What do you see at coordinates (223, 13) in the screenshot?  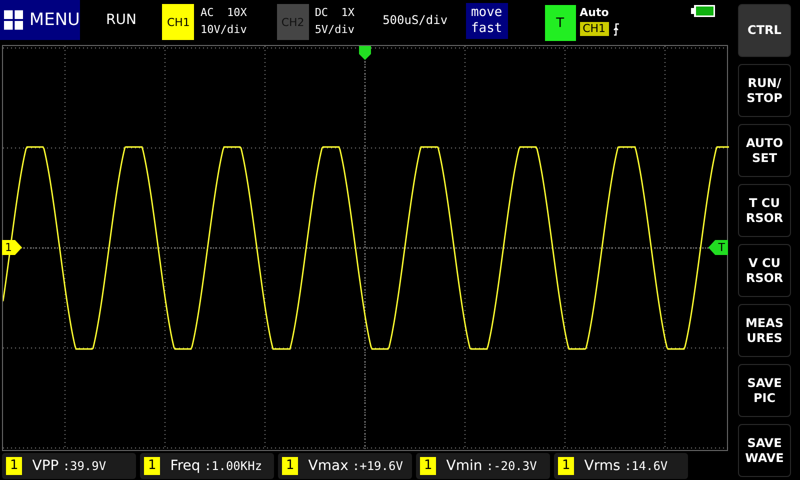 I see `coupling-label: AC 10X` at bounding box center [223, 13].